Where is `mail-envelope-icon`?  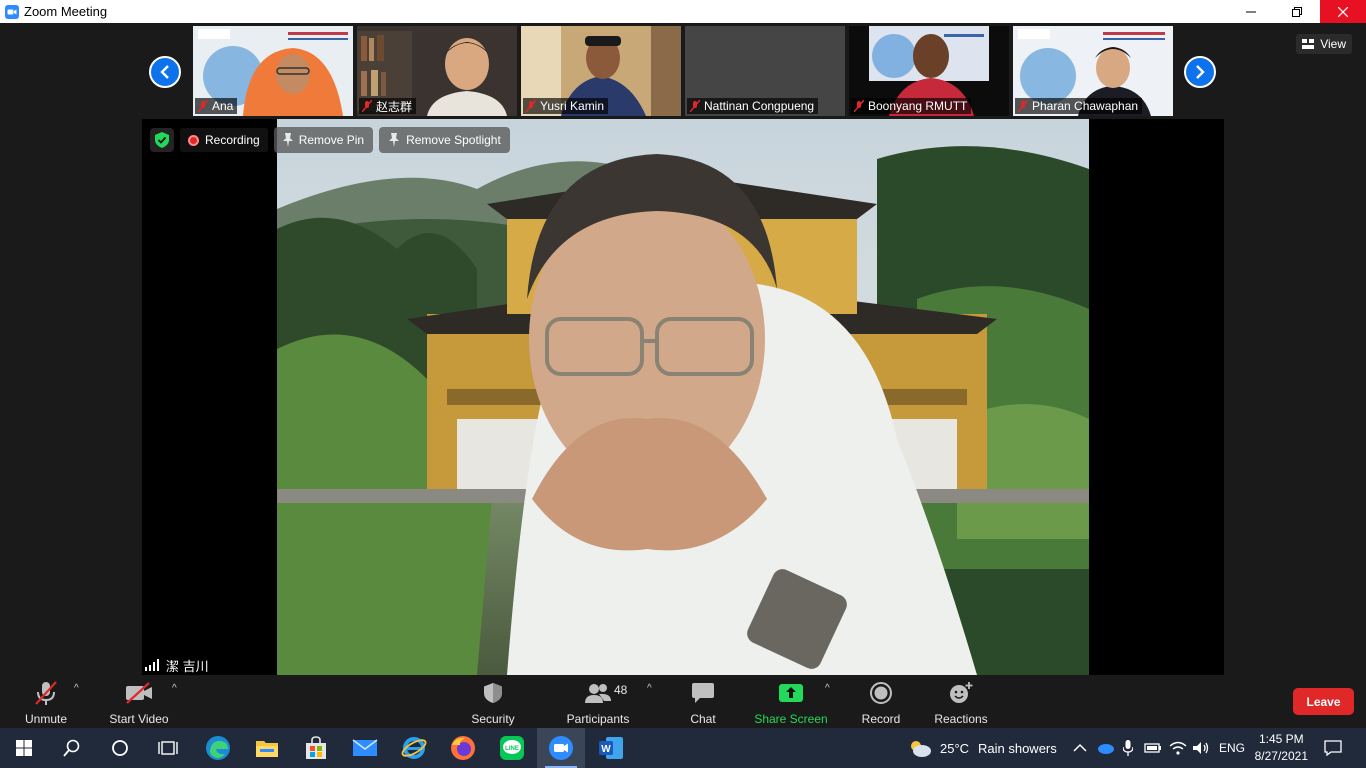 mail-envelope-icon is located at coordinates (365, 747).